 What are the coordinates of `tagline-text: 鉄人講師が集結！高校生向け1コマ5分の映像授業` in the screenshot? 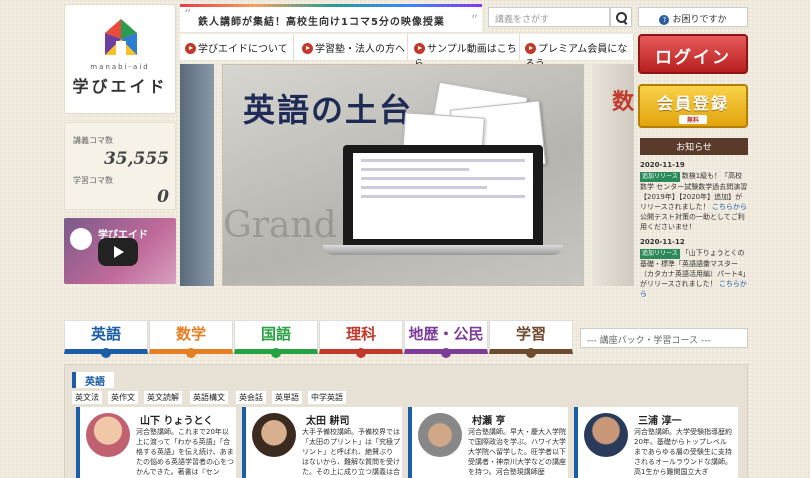 It's located at (321, 22).